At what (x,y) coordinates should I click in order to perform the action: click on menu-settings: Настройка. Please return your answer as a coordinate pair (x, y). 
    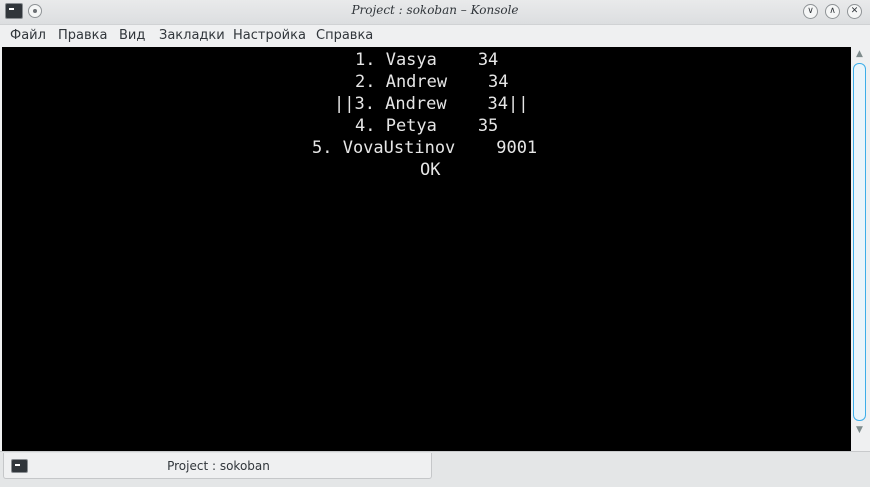
    Looking at the image, I should click on (269, 35).